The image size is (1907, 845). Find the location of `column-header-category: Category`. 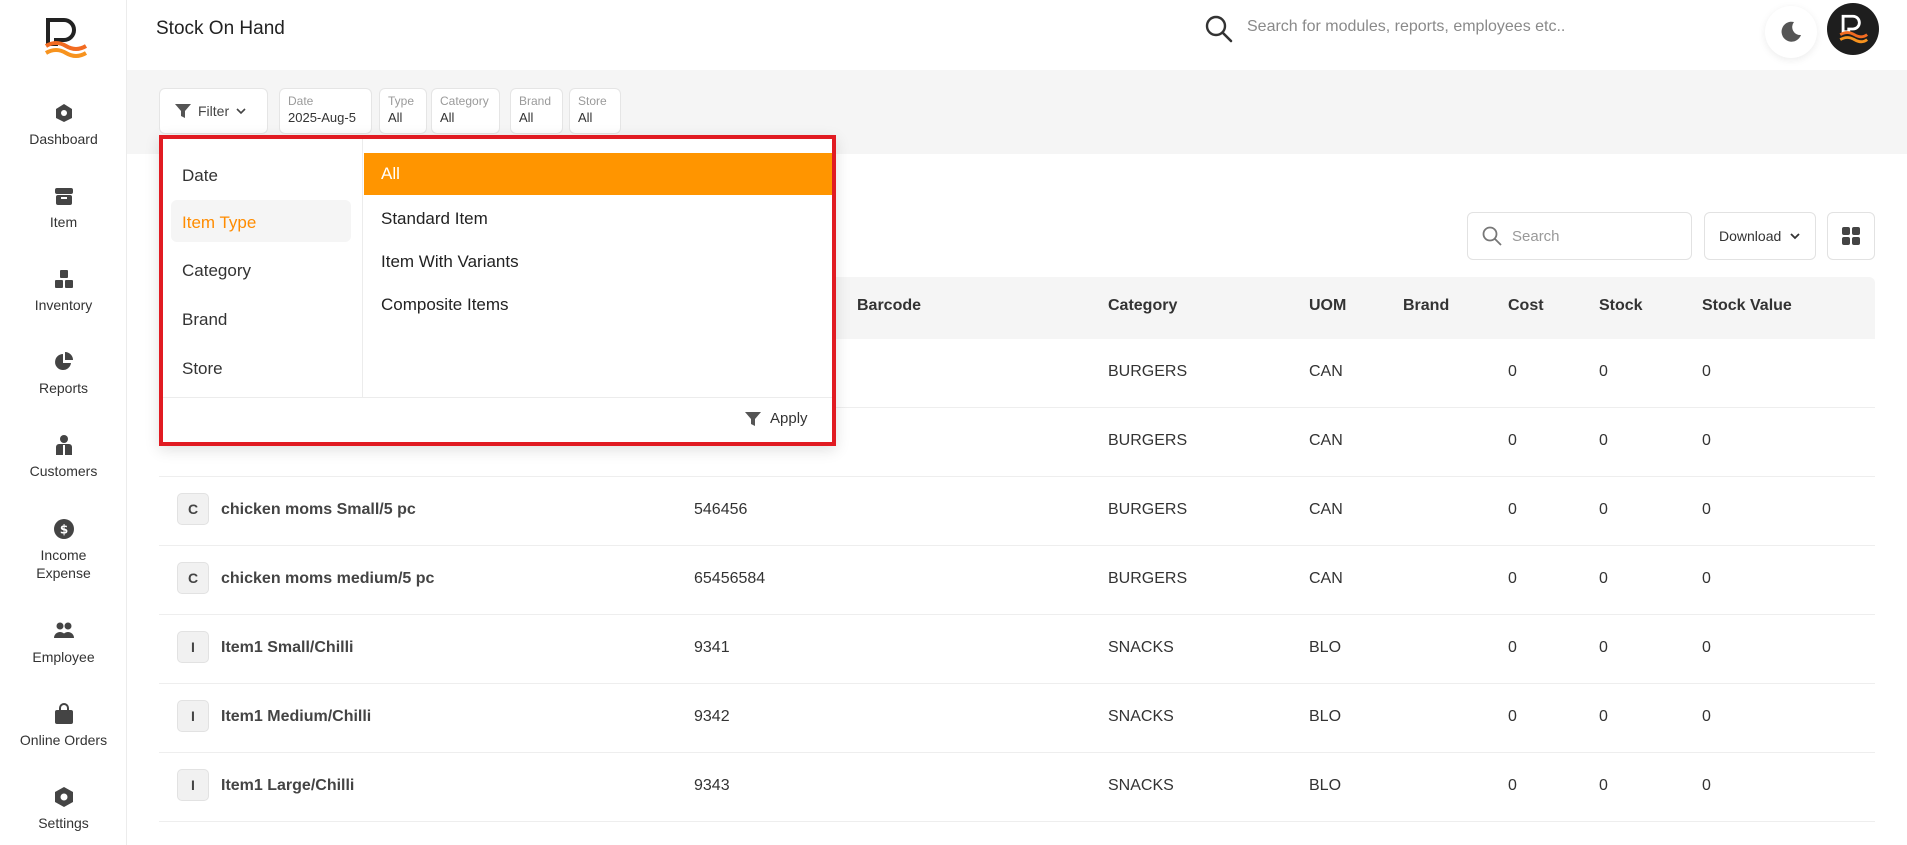

column-header-category: Category is located at coordinates (1142, 306).